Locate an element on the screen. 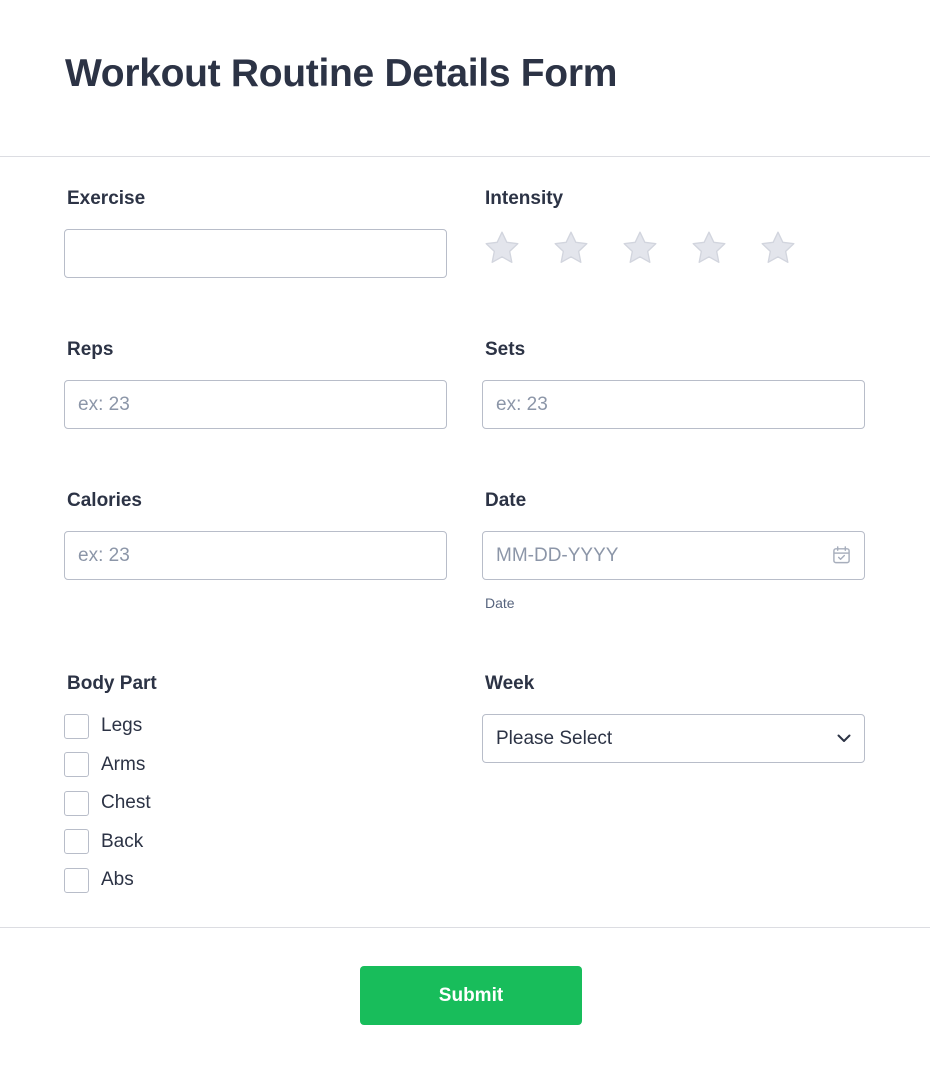  date-label: Date is located at coordinates (506, 500).